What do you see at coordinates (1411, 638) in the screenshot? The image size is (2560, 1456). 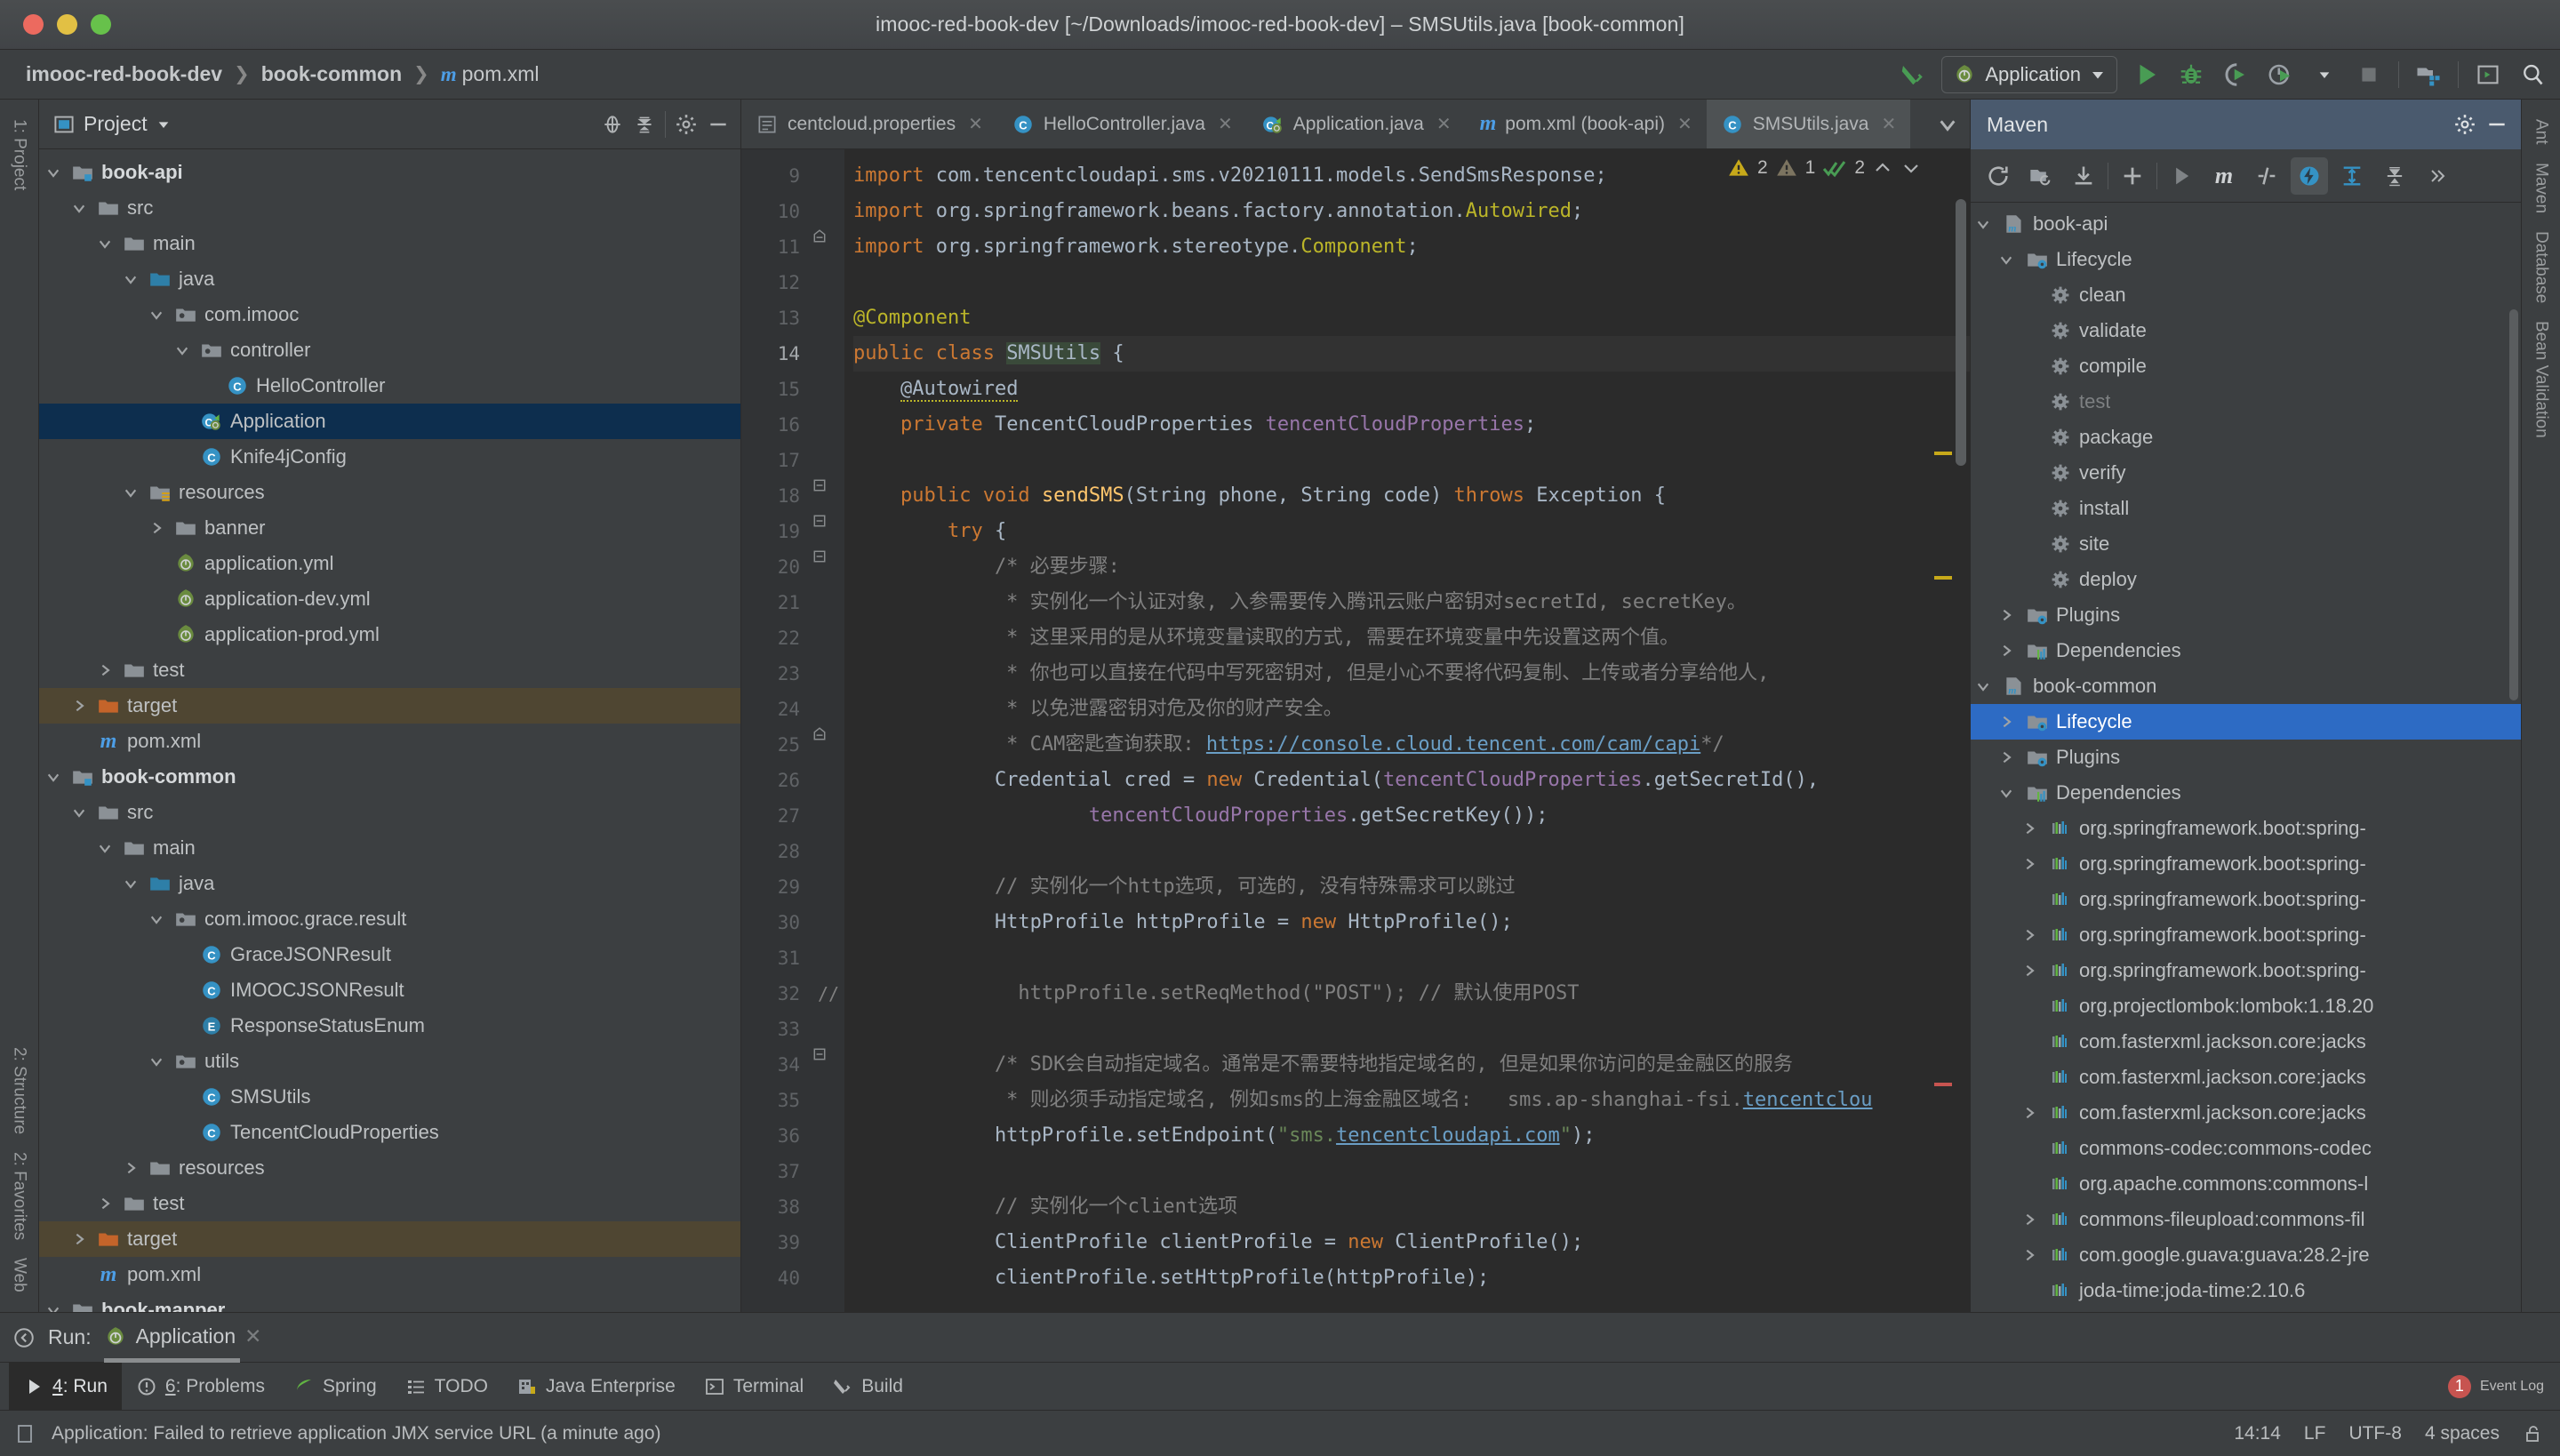 I see `code-line: * 这里采用的是从环境变量读取的方式, 需要在环境变量中先设置这两个值。` at bounding box center [1411, 638].